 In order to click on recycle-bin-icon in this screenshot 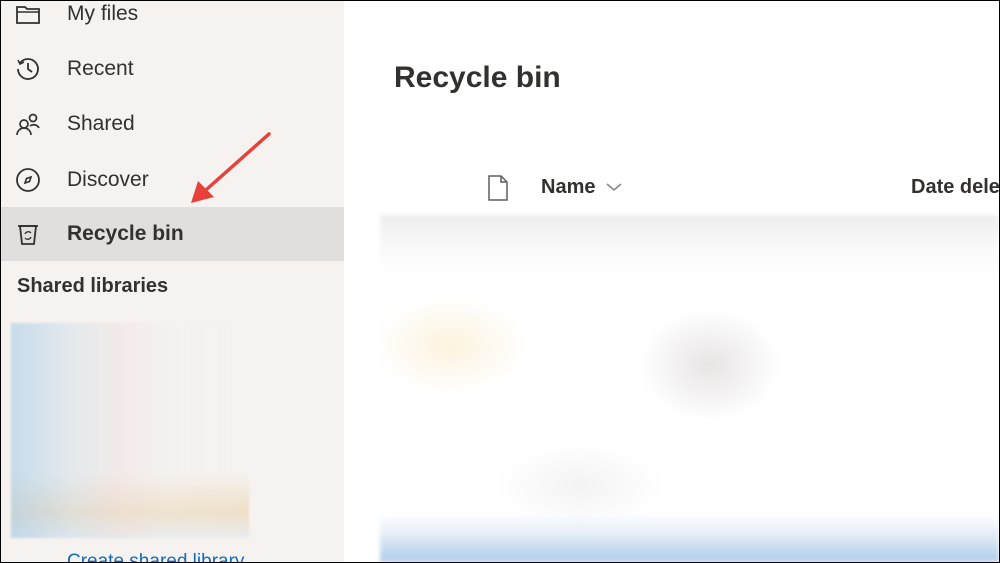, I will do `click(28, 234)`.